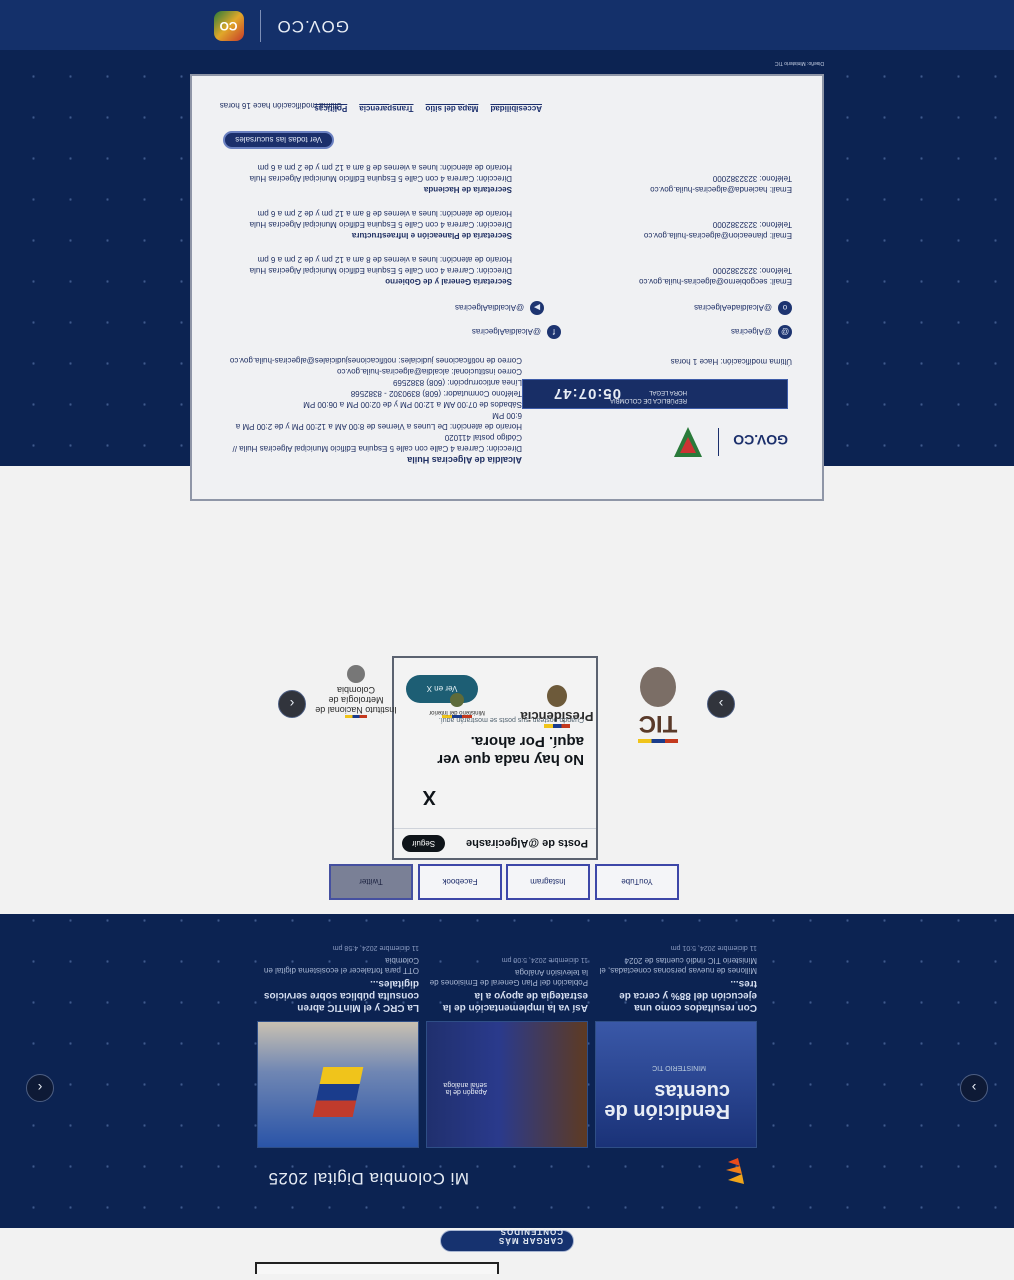 Image resolution: width=1014 pixels, height=1280 pixels. I want to click on brand-title: Mi Colombia Digital 2025, so click(368, 1178).